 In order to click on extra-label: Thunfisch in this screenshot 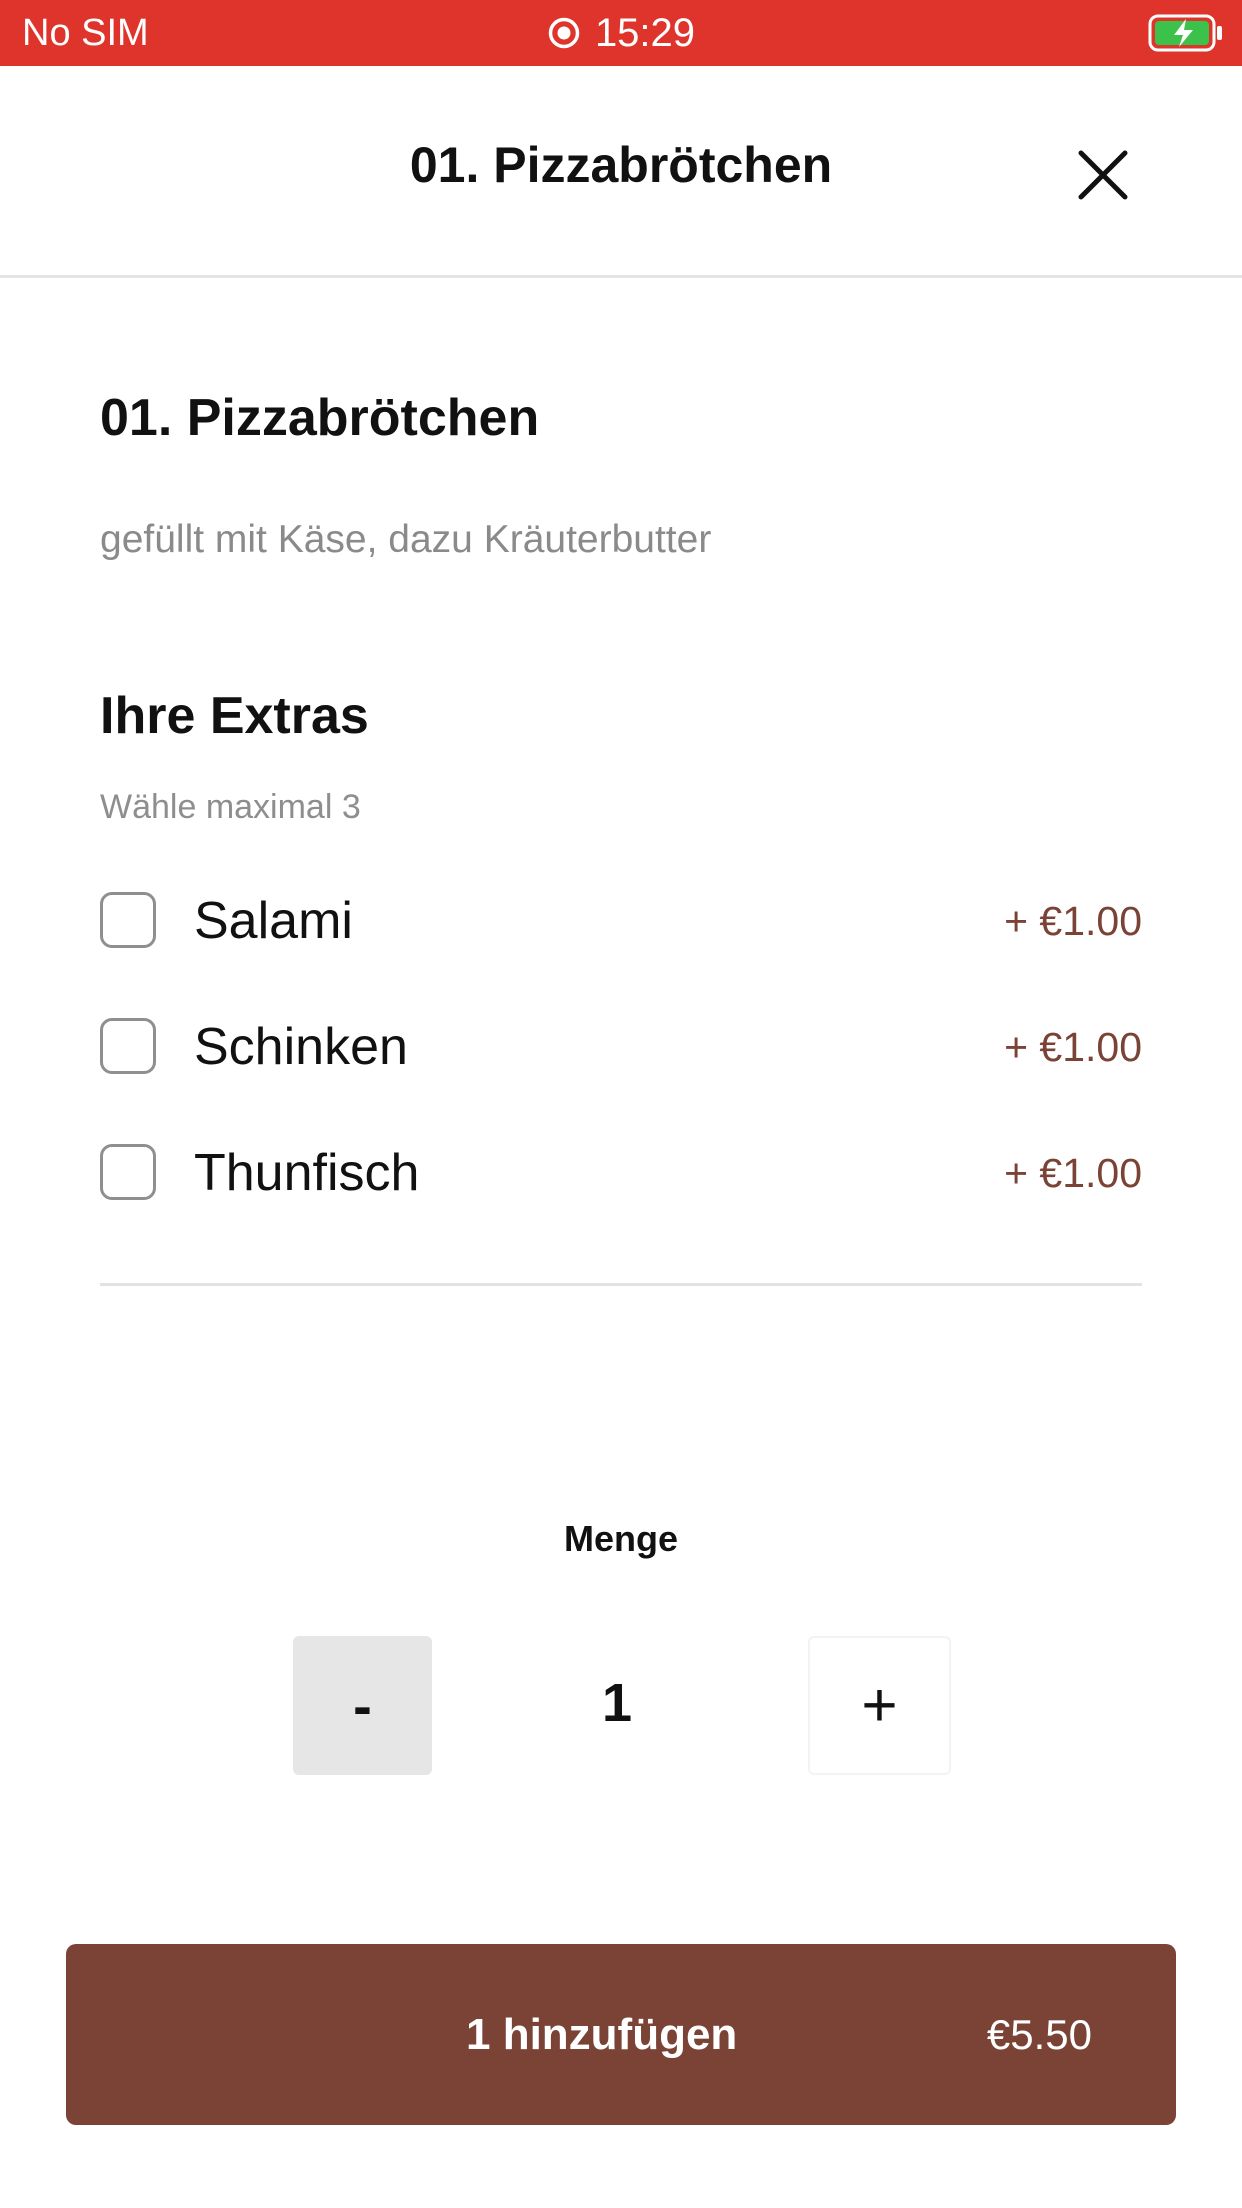, I will do `click(307, 1173)`.